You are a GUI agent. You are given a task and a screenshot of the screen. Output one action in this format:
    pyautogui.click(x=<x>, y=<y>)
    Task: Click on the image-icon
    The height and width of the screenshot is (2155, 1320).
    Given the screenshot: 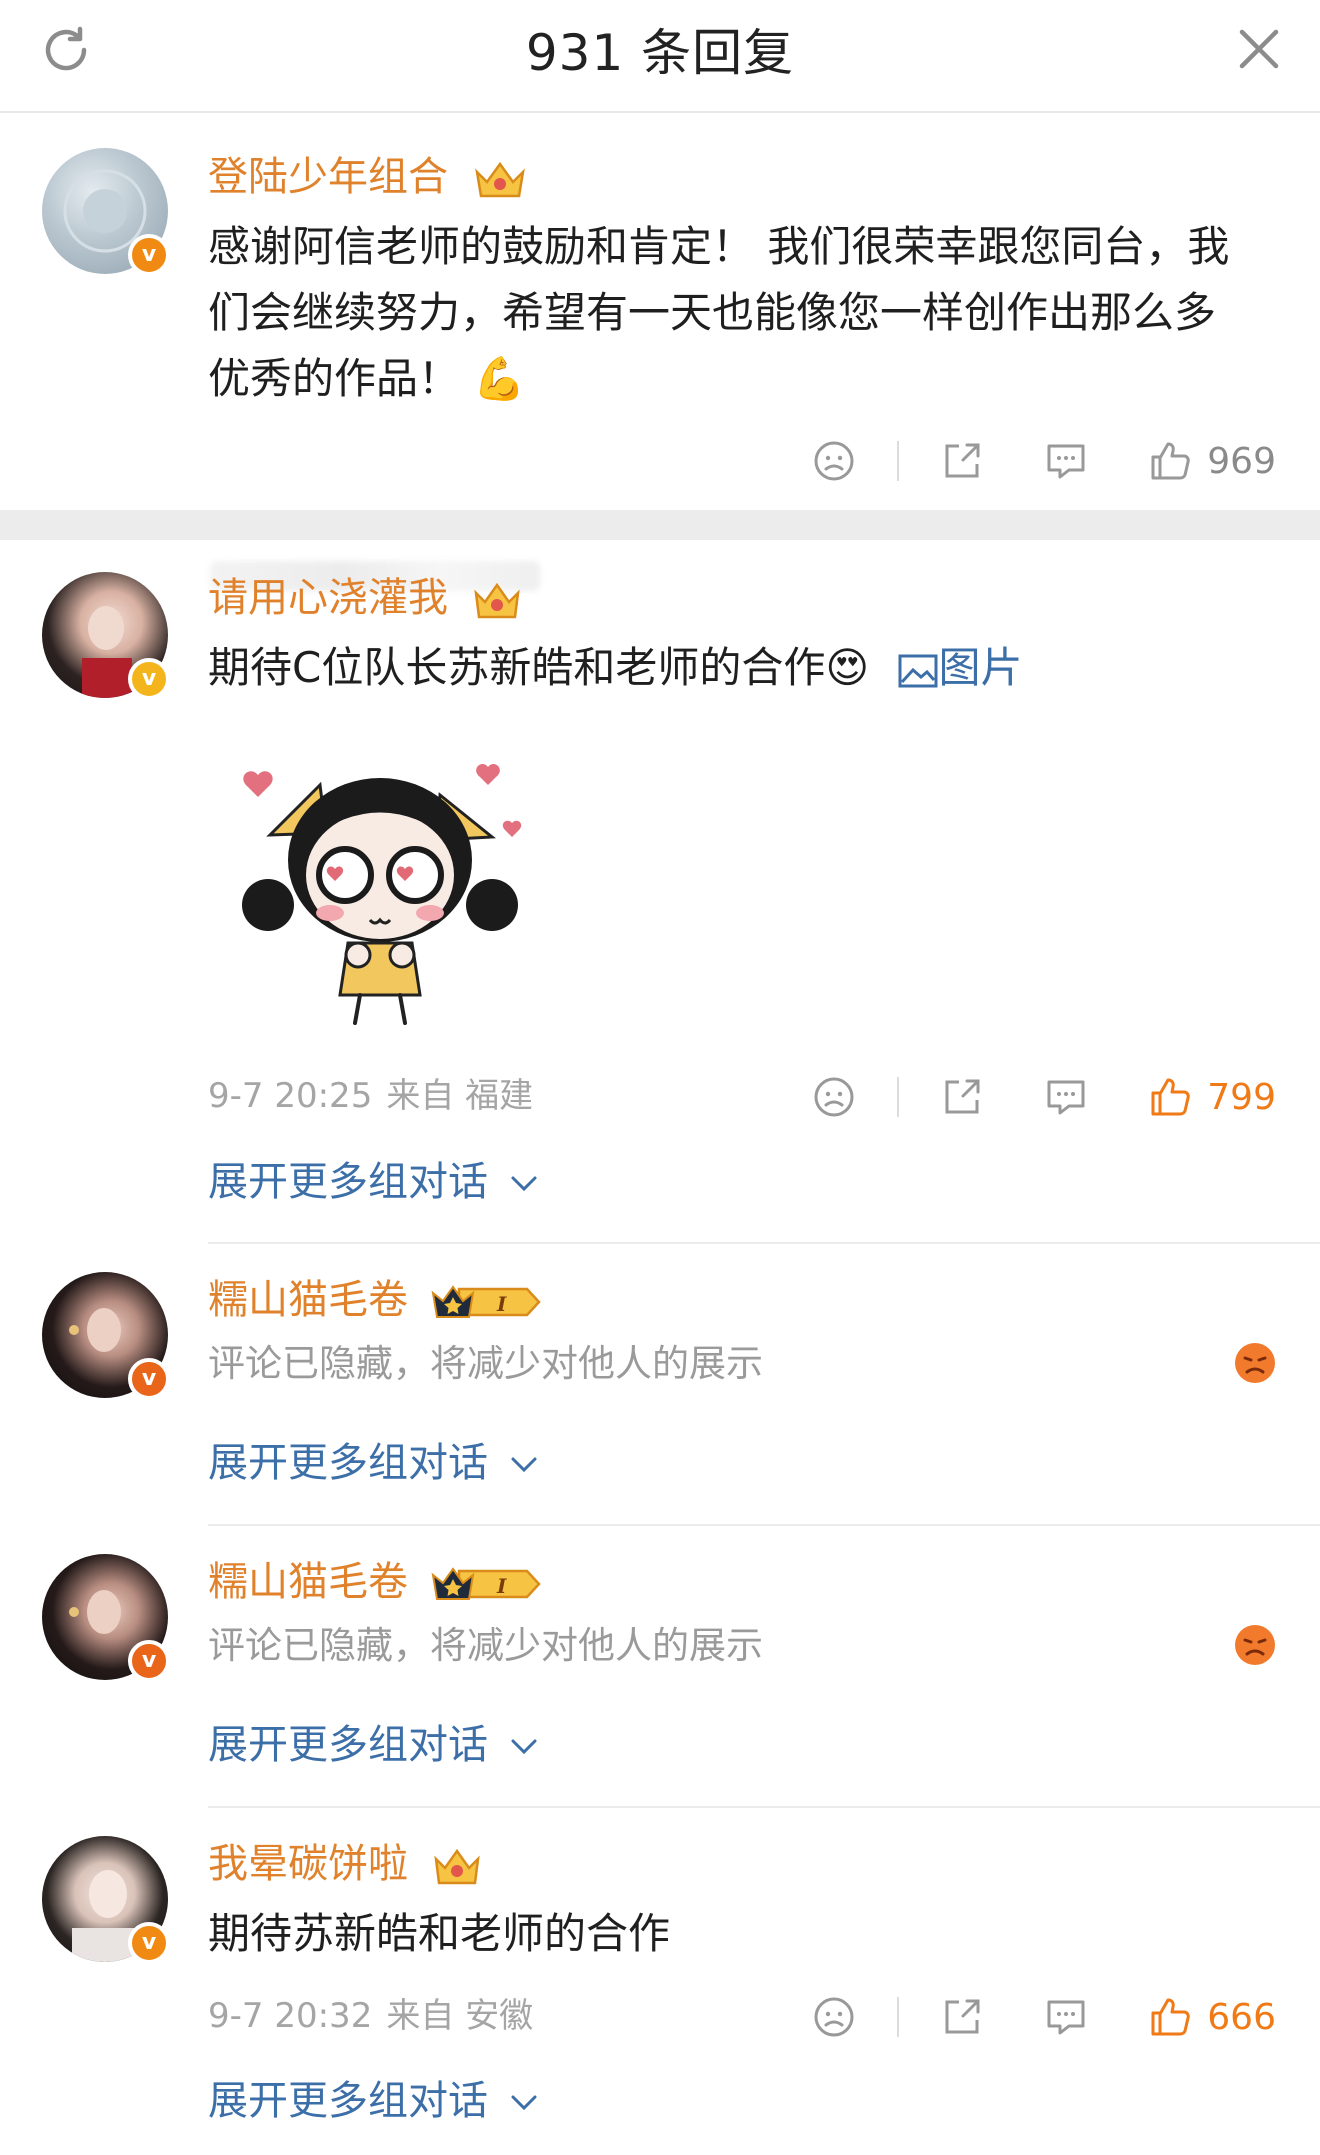 What is the action you would take?
    pyautogui.click(x=918, y=670)
    